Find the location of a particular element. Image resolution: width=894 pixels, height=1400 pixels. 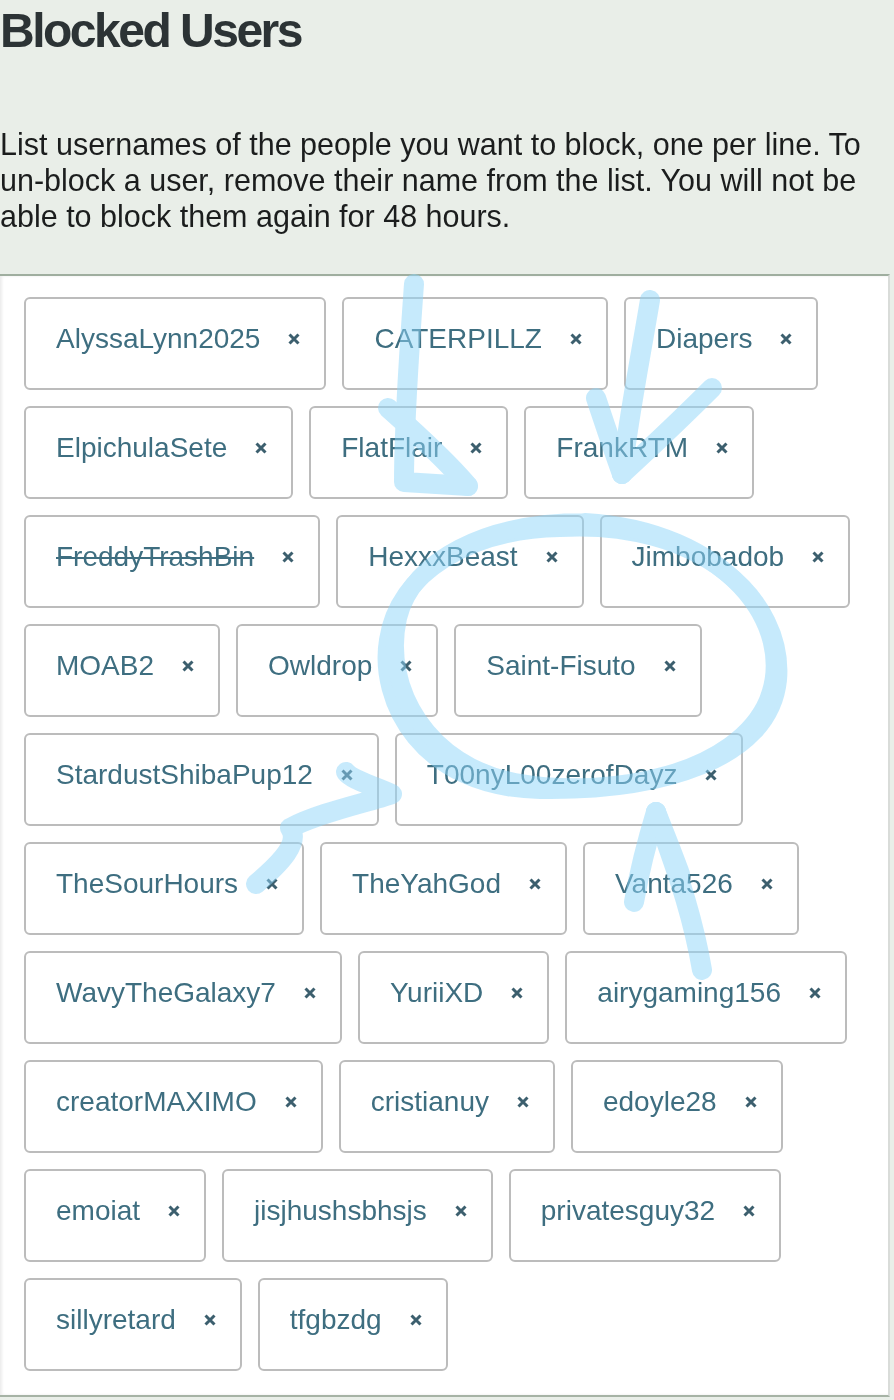

username-label: FrankRTM is located at coordinates (622, 447).